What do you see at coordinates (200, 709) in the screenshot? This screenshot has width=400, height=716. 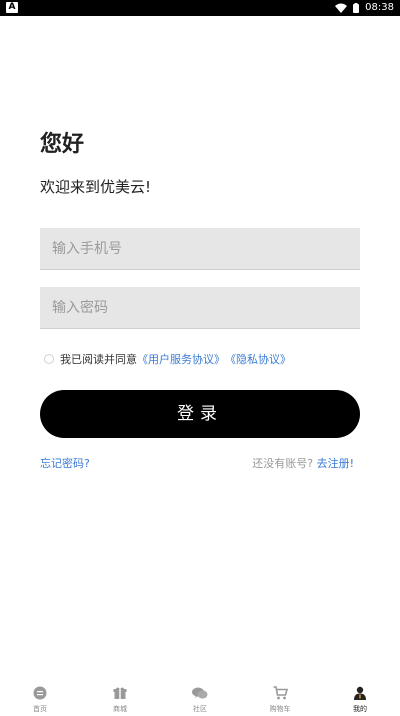 I see `tab-community-label: 社区` at bounding box center [200, 709].